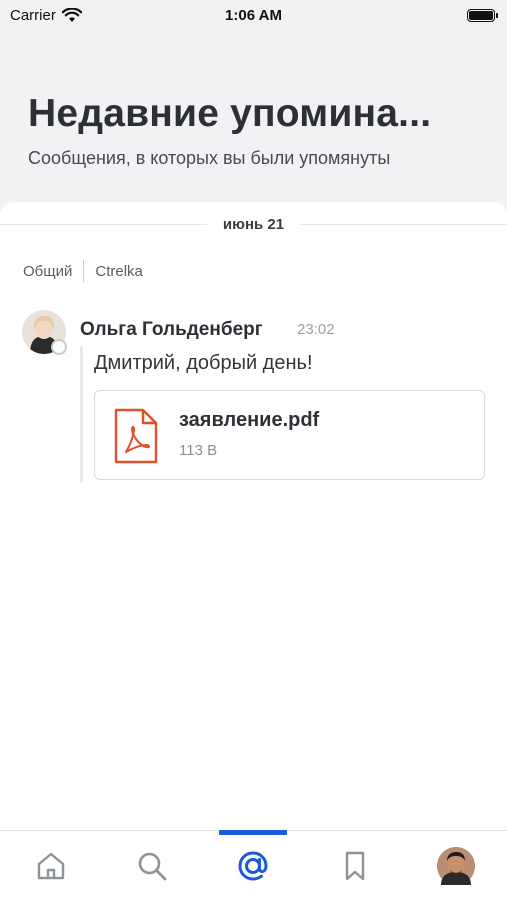 This screenshot has height=900, width=507. I want to click on bookmark-icon, so click(355, 865).